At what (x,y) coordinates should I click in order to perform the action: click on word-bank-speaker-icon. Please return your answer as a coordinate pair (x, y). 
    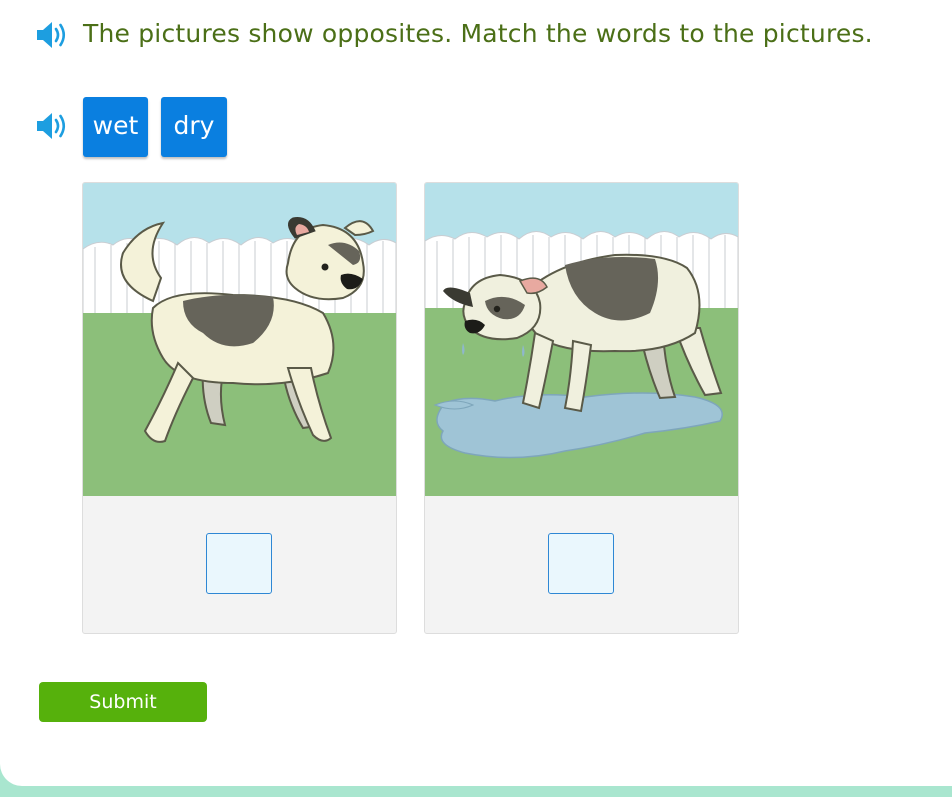
    Looking at the image, I should click on (53, 126).